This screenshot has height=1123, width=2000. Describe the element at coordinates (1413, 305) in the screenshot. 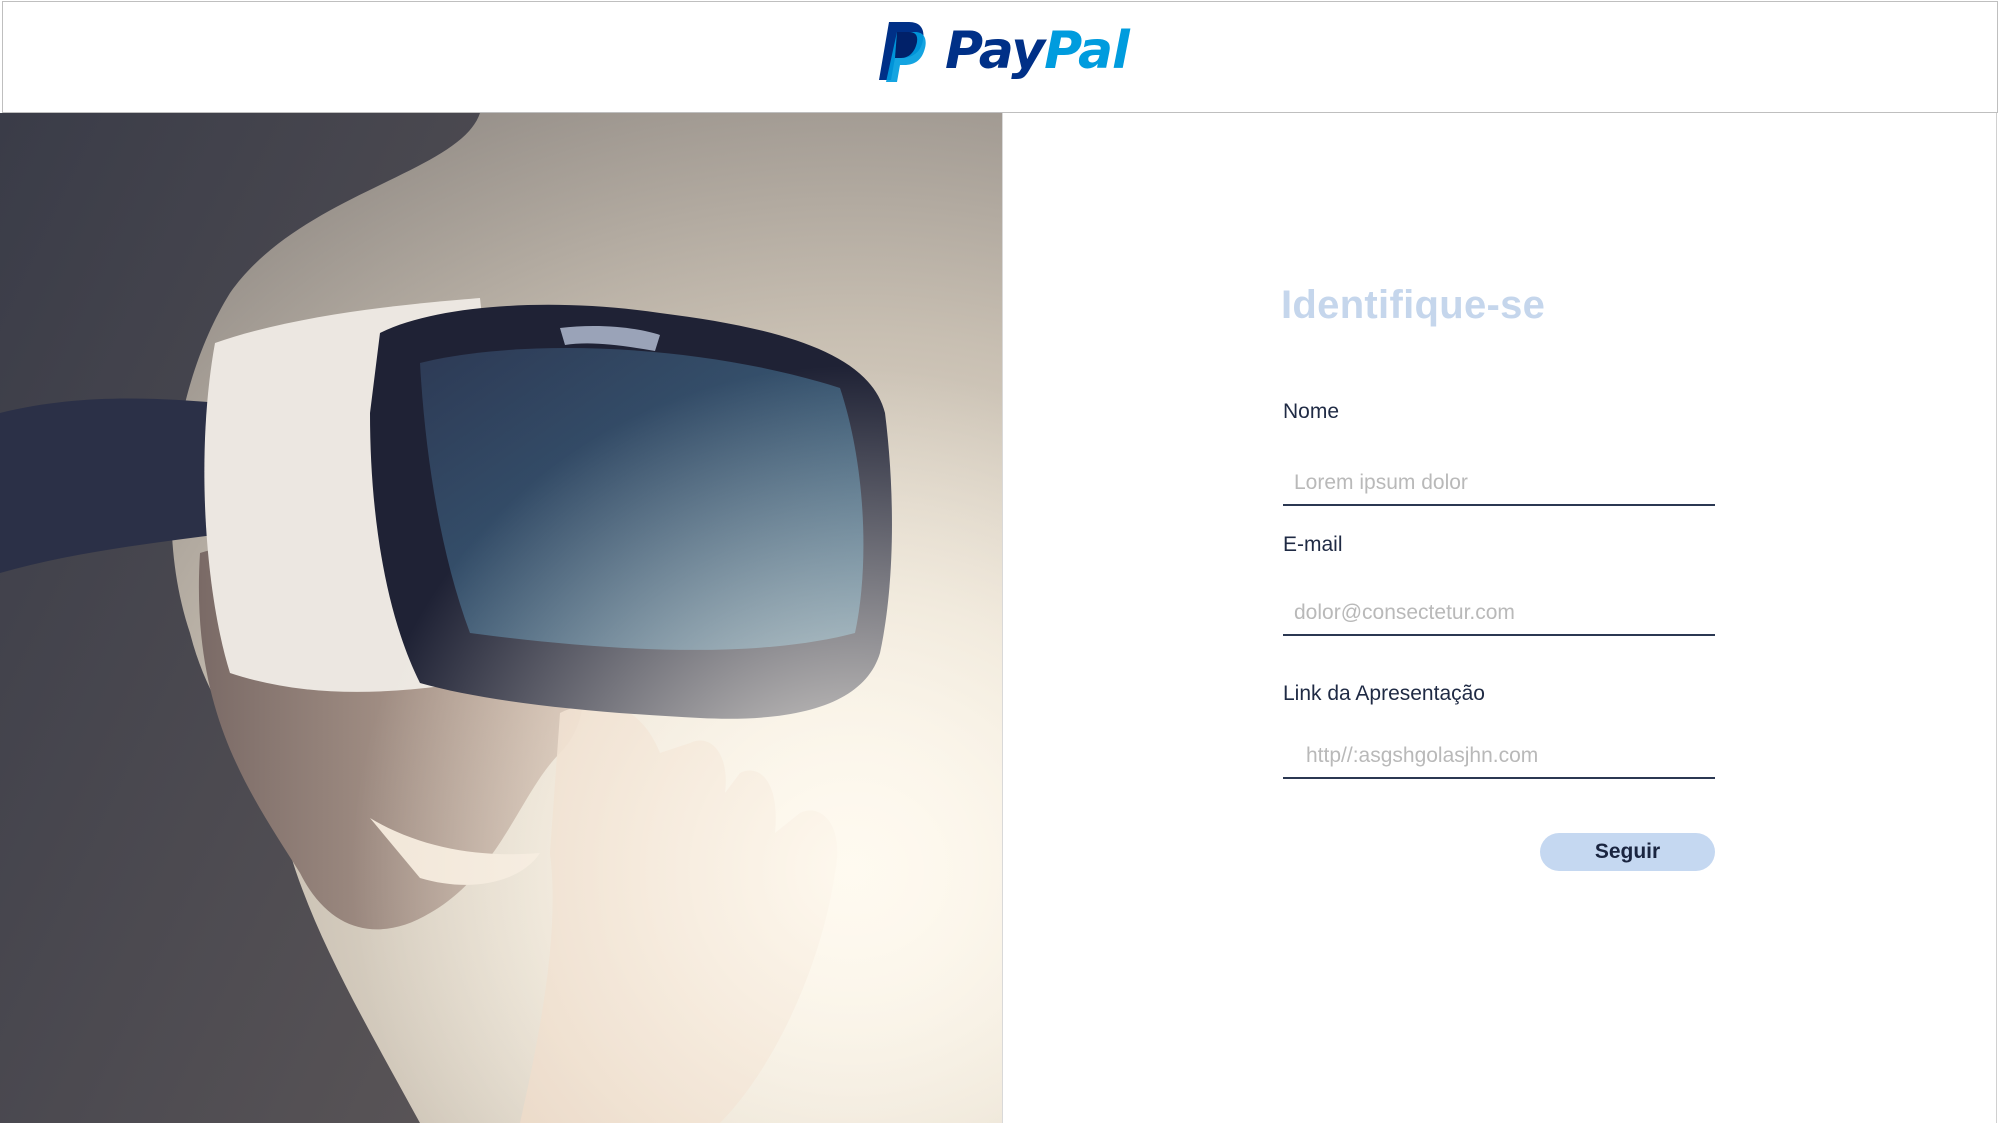

I see `page-title: Identifique-se` at that location.